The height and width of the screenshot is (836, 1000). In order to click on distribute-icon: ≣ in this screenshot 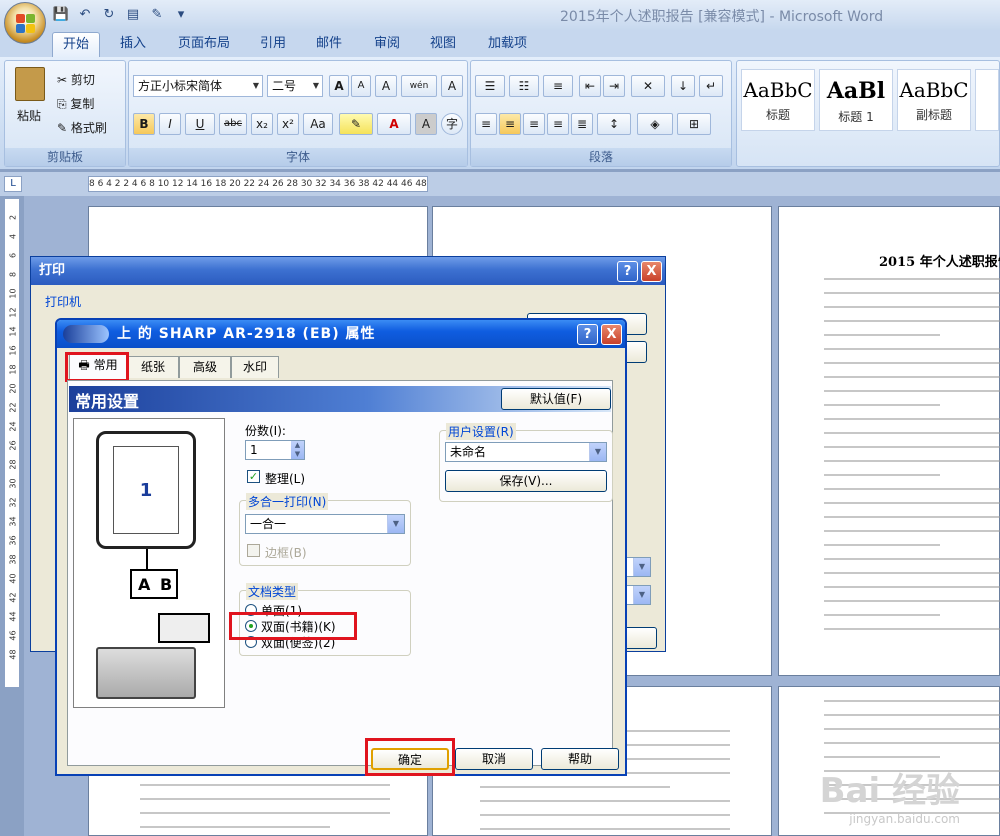, I will do `click(582, 124)`.